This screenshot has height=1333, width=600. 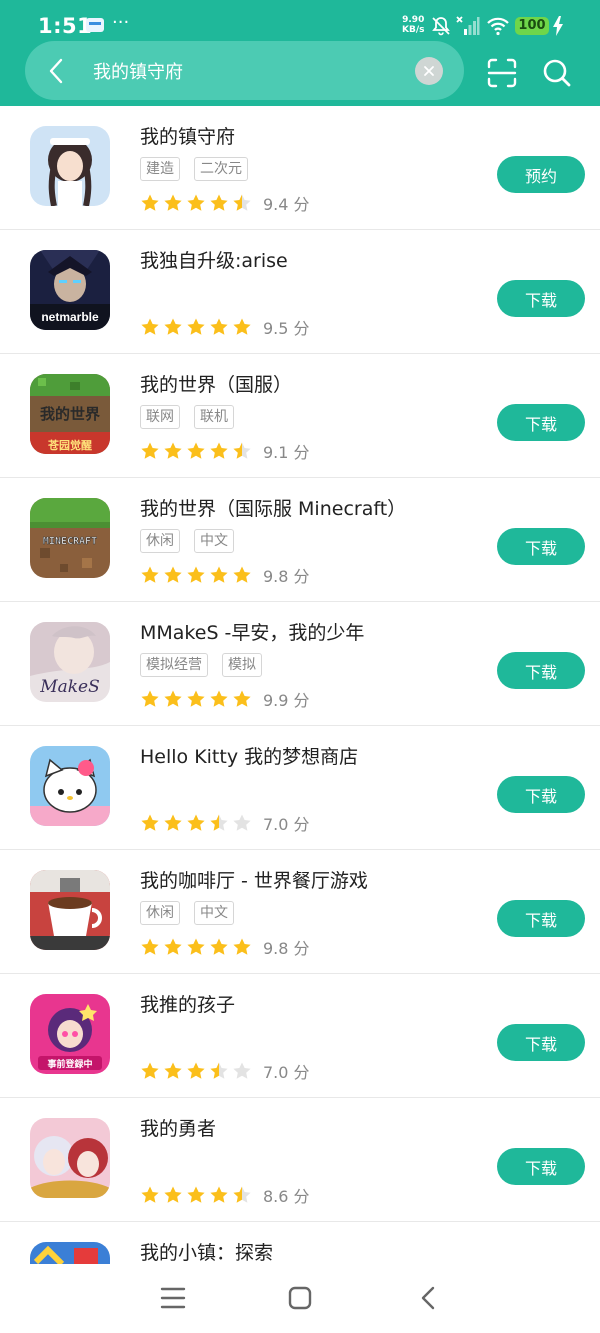 What do you see at coordinates (70, 166) in the screenshot?
I see `app-icon-zhenshoufu` at bounding box center [70, 166].